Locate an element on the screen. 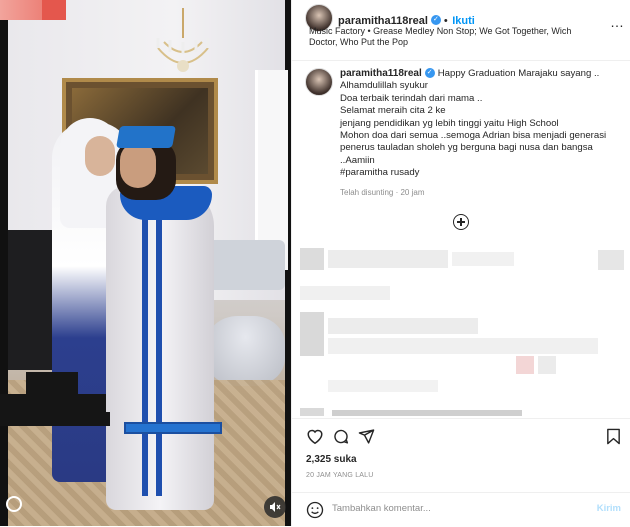 The height and width of the screenshot is (527, 630). action-bar is located at coordinates (463, 437).